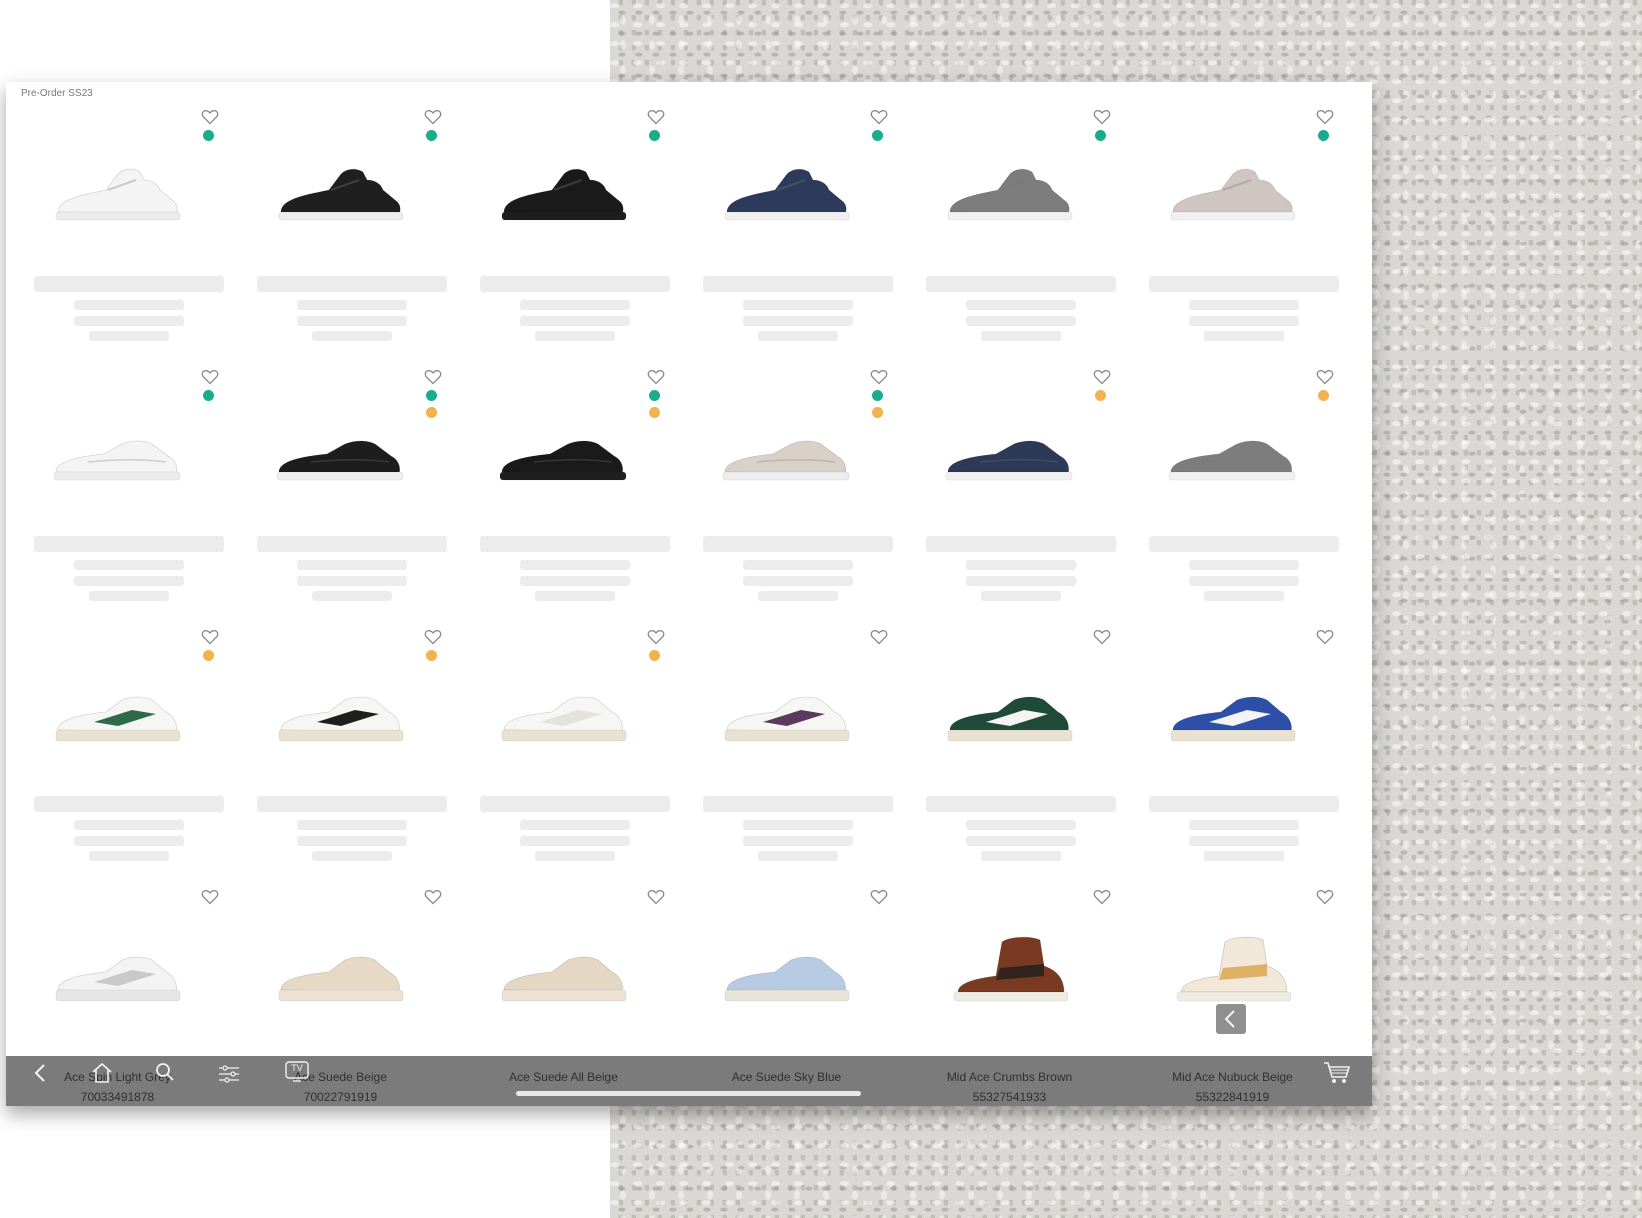  I want to click on collapse-button, so click(1231, 1019).